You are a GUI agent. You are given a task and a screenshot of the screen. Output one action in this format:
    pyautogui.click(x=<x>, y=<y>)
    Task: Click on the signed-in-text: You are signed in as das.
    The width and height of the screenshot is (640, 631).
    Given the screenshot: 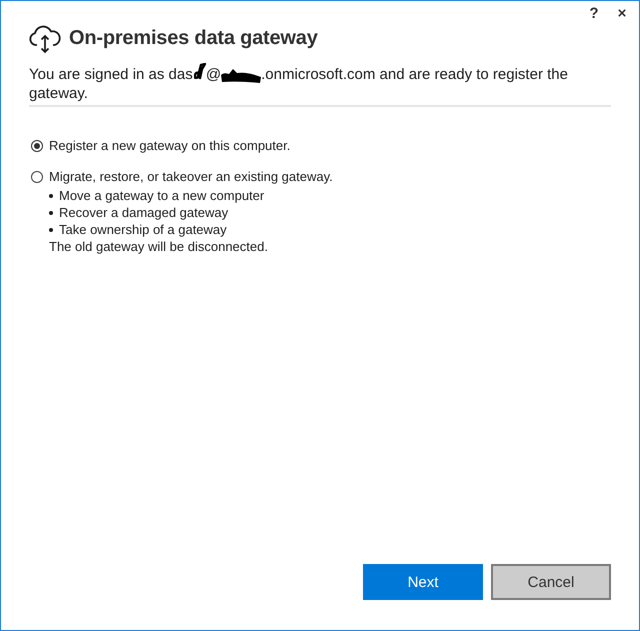 What is the action you would take?
    pyautogui.click(x=113, y=74)
    